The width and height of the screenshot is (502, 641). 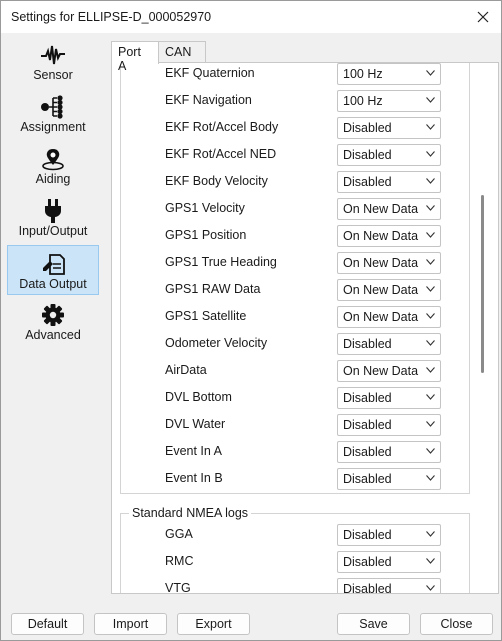 What do you see at coordinates (216, 343) in the screenshot?
I see `log-label: Odometer Velocity` at bounding box center [216, 343].